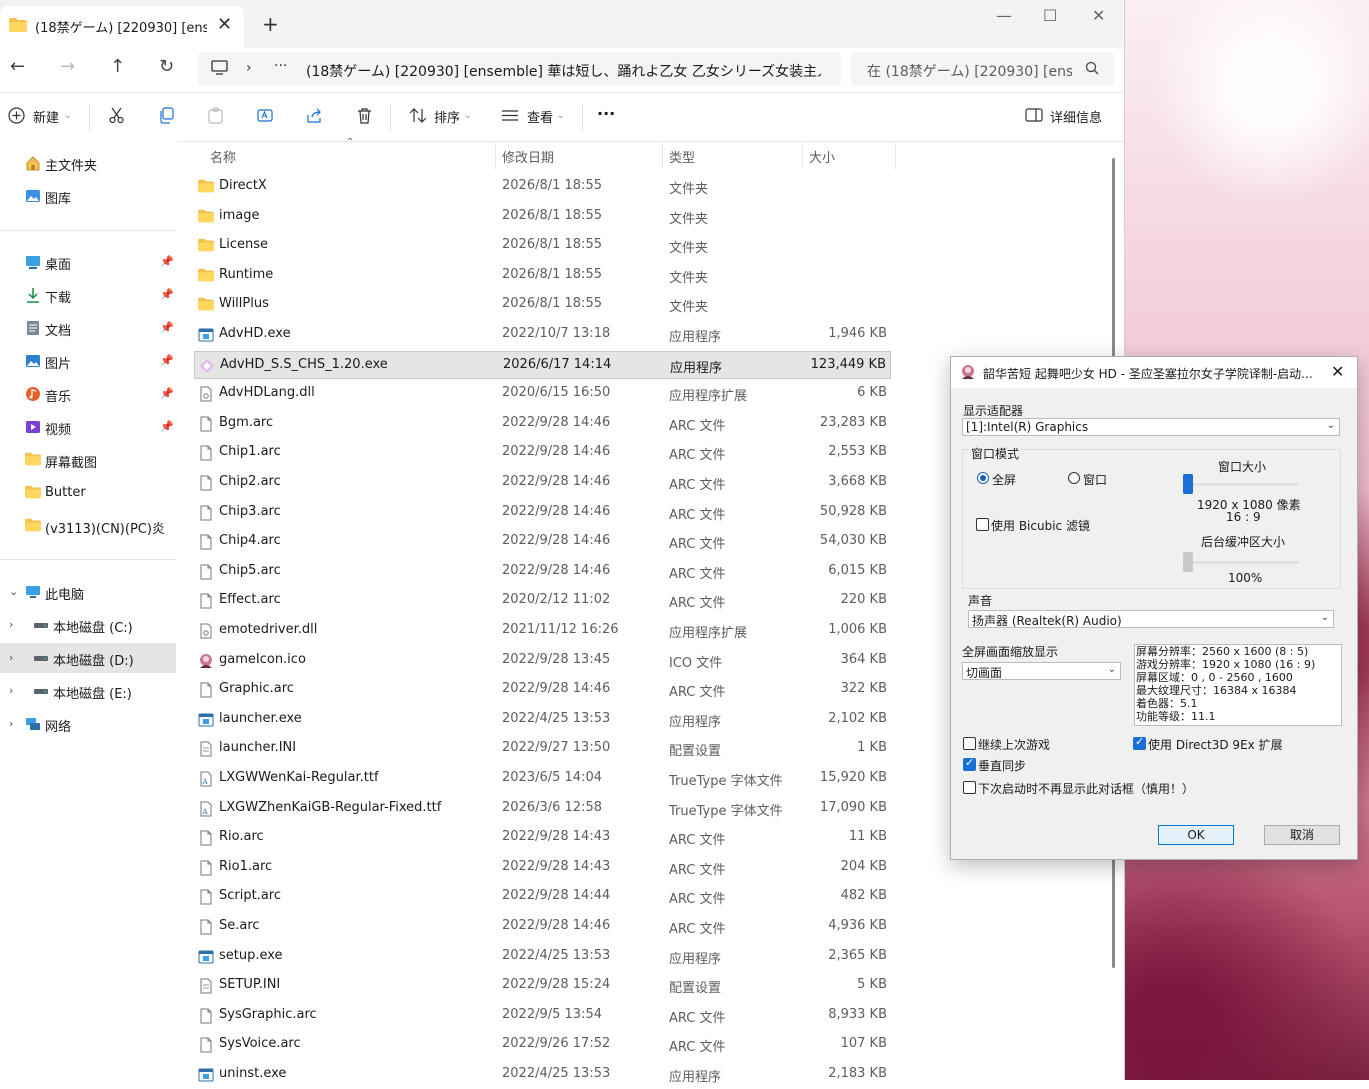  Describe the element at coordinates (1040, 525) in the screenshot. I see `bicubic-label: 使用 Bicubic 滤镜` at that location.